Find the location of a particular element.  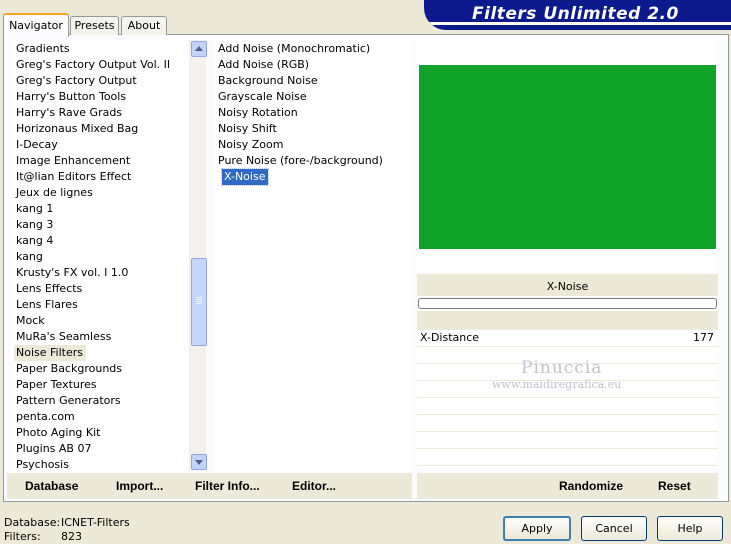

tab-presets: Presets is located at coordinates (94, 25).